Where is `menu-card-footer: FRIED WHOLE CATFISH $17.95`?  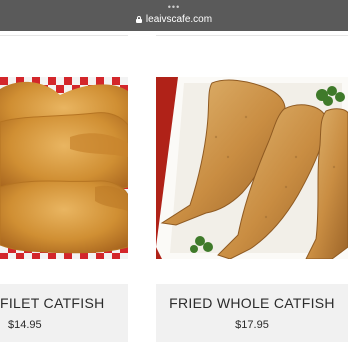
menu-card-footer: FRIED WHOLE CATFISH $17.95 is located at coordinates (252, 313).